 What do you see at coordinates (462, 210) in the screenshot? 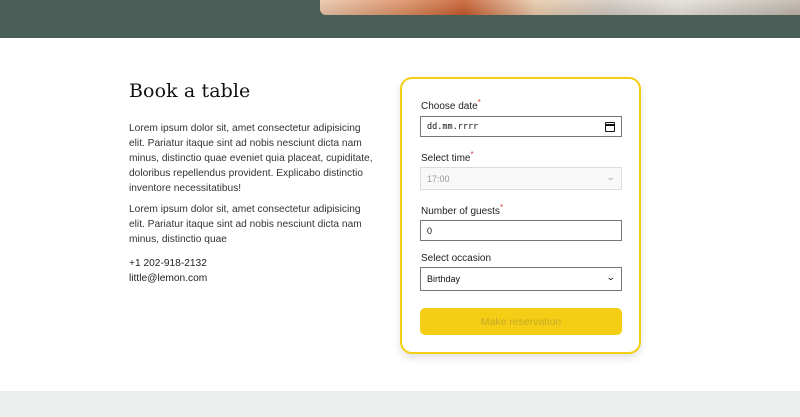
I see `guests-label: Number of guests*` at bounding box center [462, 210].